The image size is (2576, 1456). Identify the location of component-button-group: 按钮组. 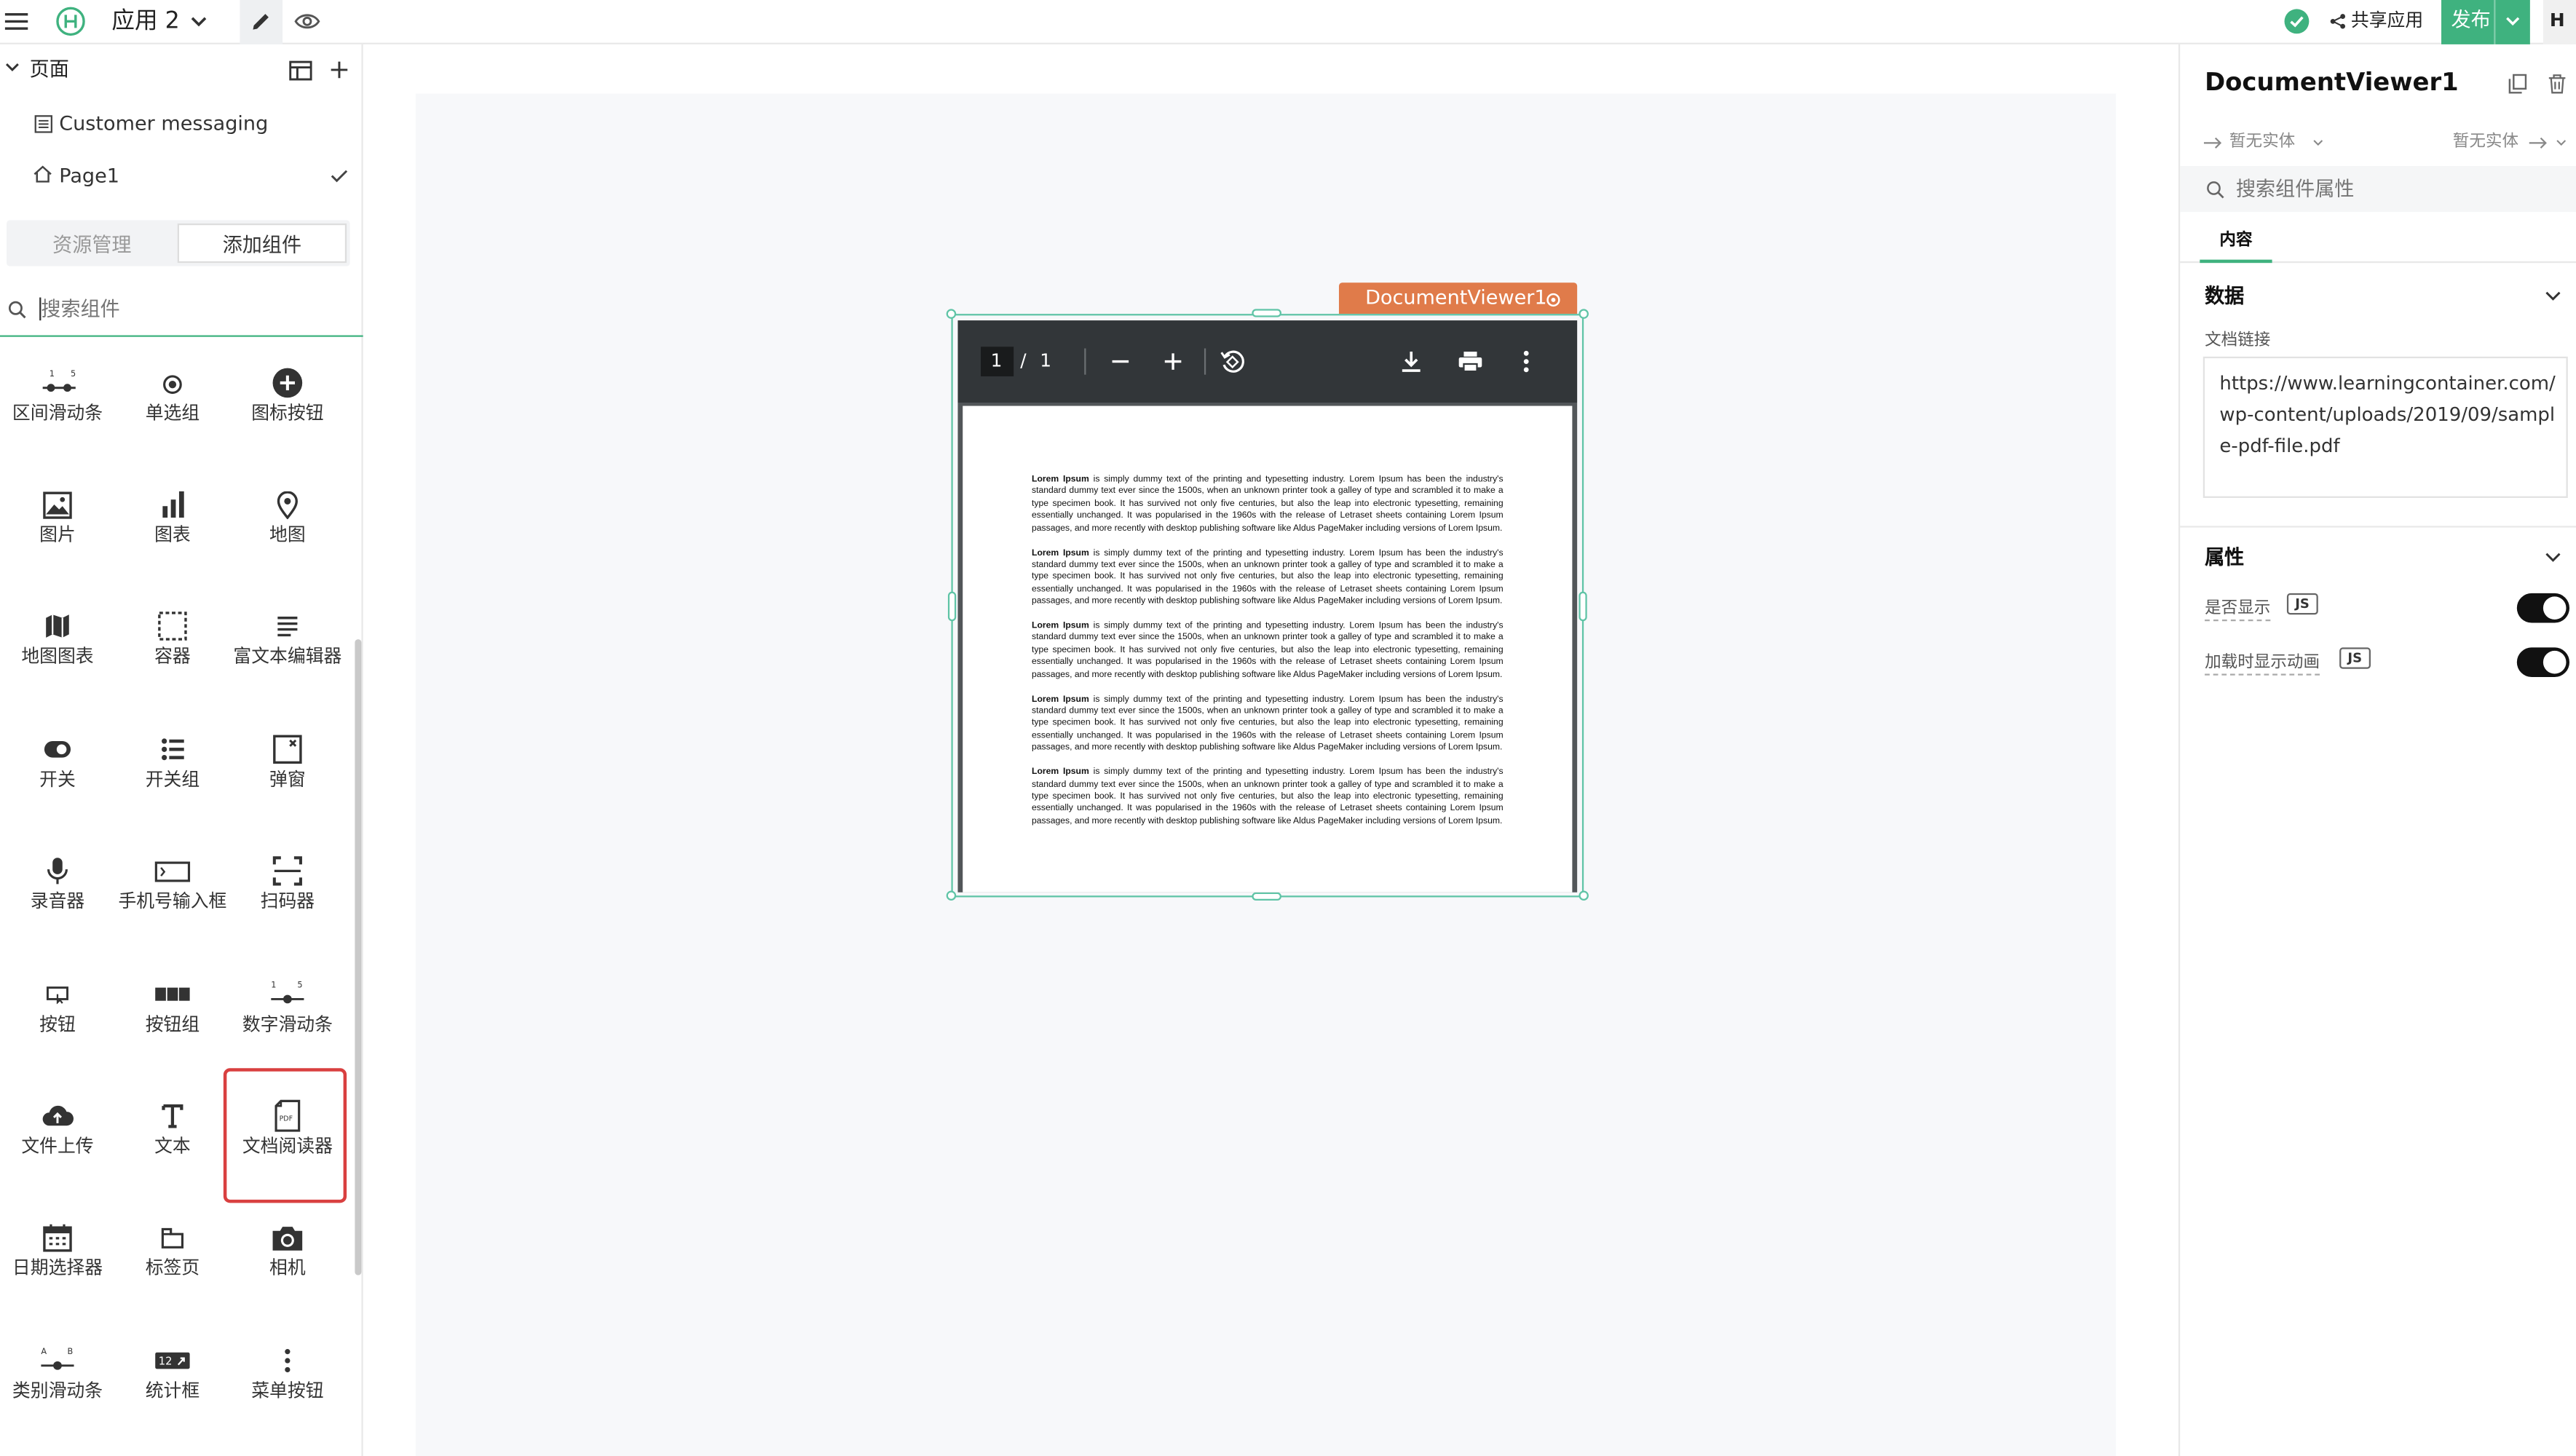
(172, 1007).